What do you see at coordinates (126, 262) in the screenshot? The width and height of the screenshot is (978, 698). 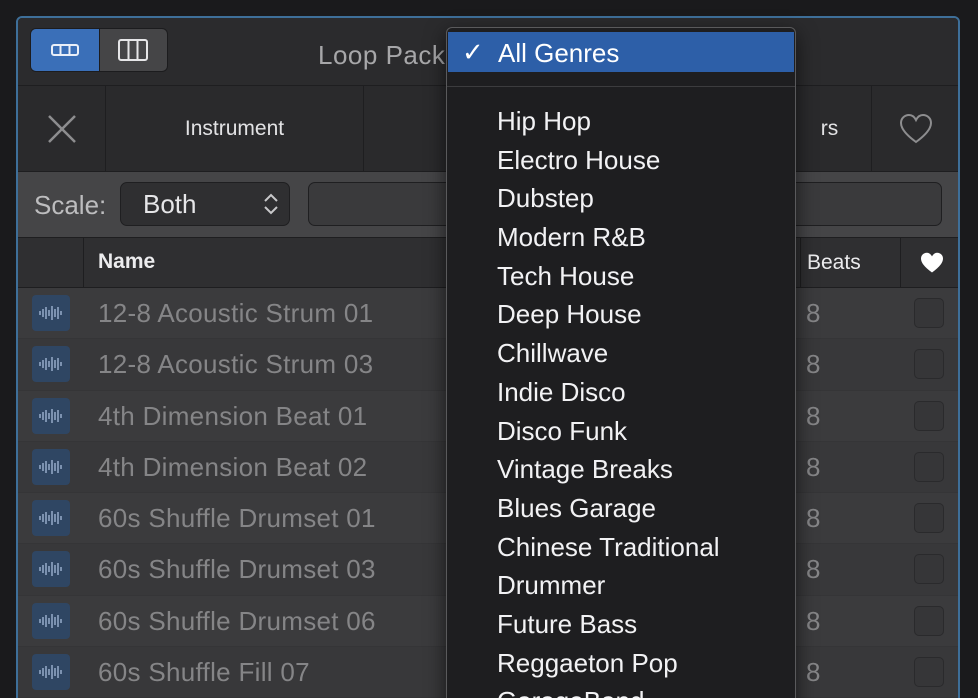 I see `column-header-name: Name` at bounding box center [126, 262].